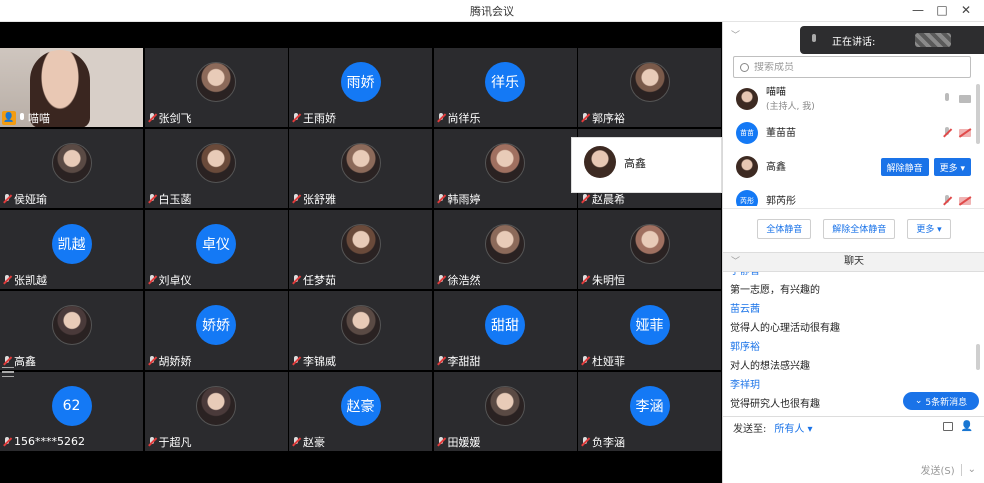 The width and height of the screenshot is (984, 483). I want to click on member-name: 喵喵, so click(776, 92).